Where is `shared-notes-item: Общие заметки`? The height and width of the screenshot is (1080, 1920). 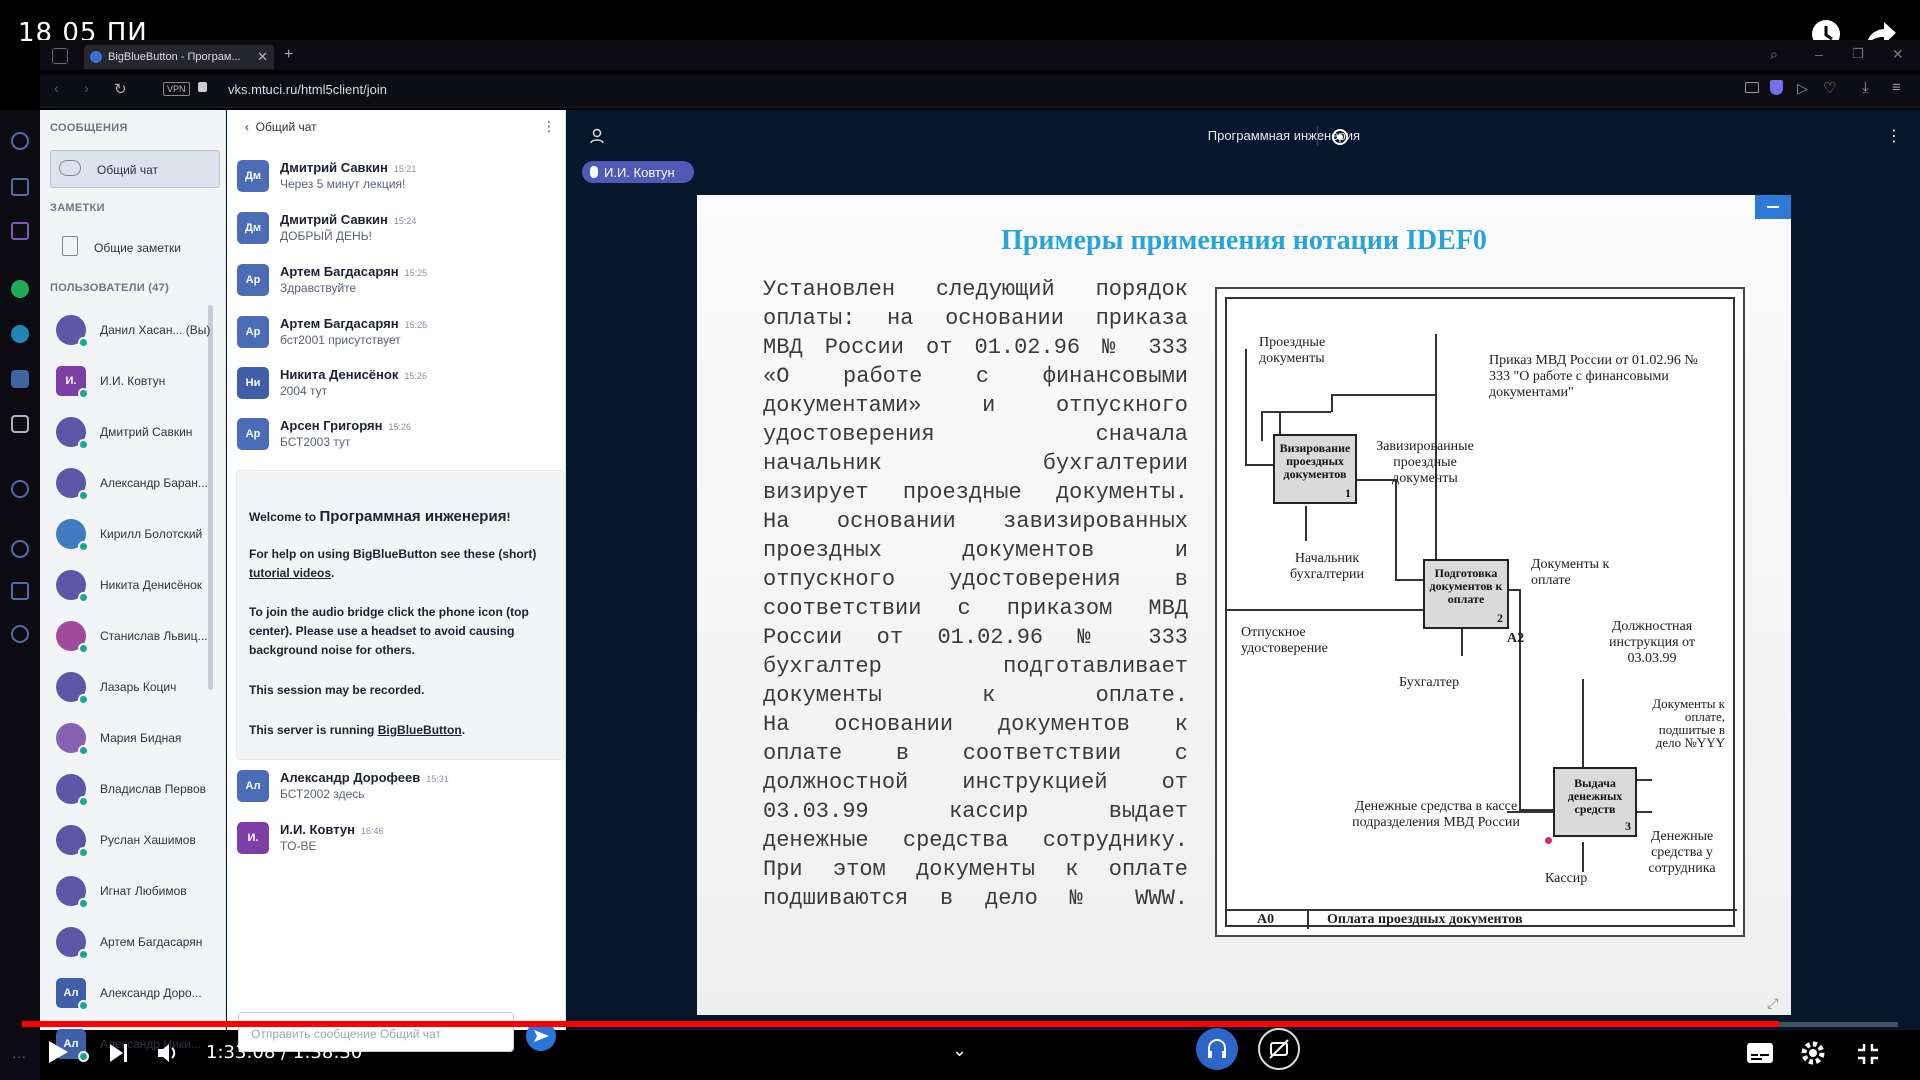 shared-notes-item: Общие заметки is located at coordinates (135, 247).